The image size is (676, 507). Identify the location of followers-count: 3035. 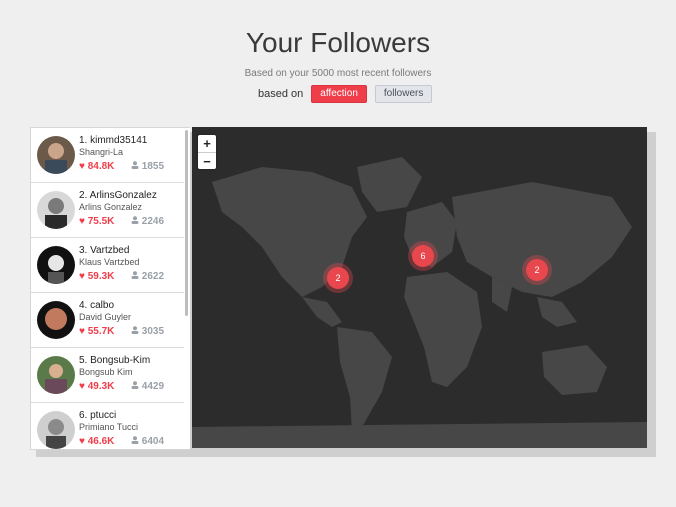
(147, 331).